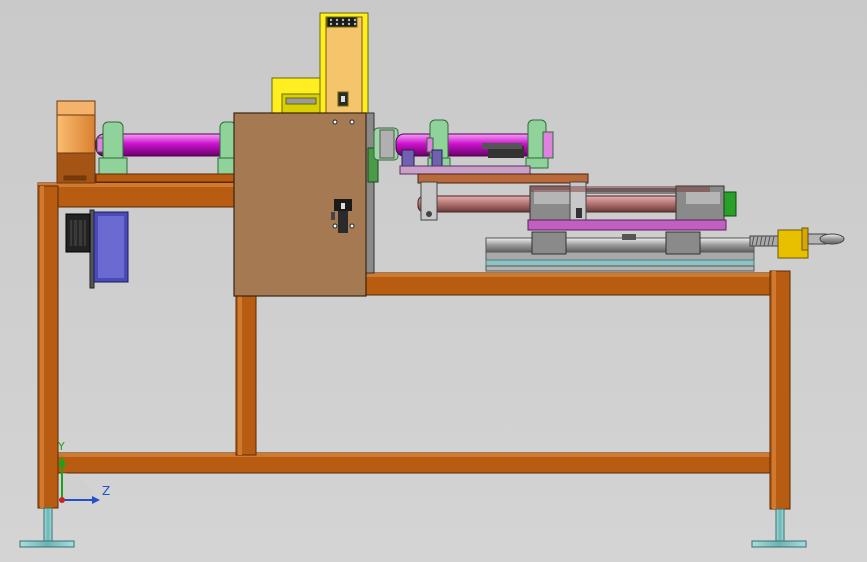 This screenshot has width=867, height=562. Describe the element at coordinates (503, 178) in the screenshot. I see `upper-carriage-plate` at that location.